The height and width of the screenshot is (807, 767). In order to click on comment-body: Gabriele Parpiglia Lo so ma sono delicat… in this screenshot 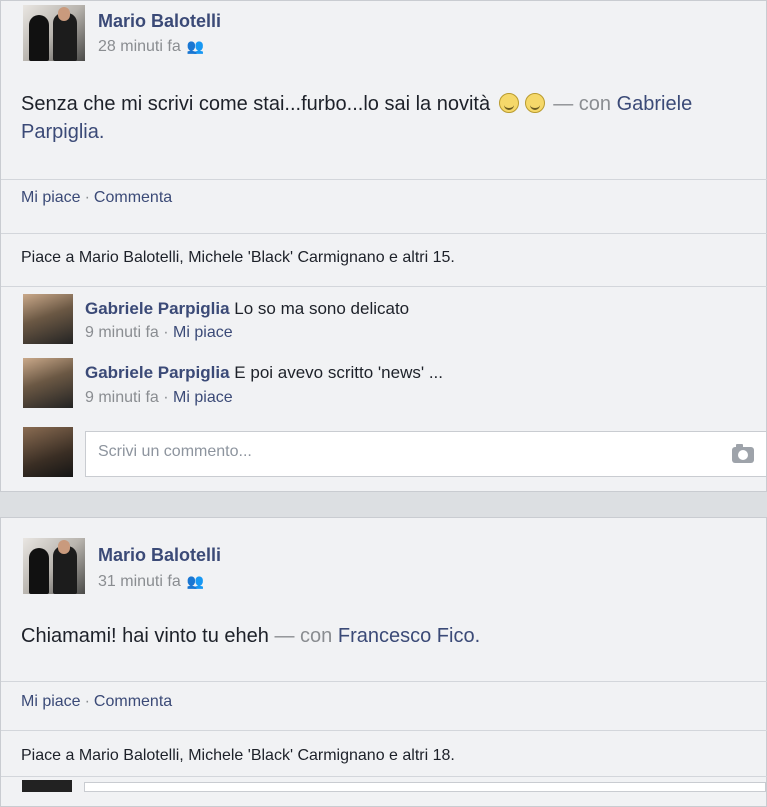, I will do `click(247, 309)`.